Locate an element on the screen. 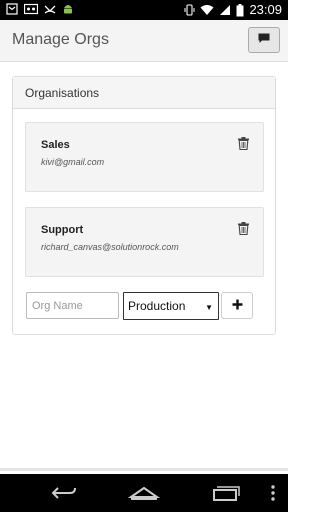 The width and height of the screenshot is (320, 512). vibrate-icon is located at coordinates (189, 10).